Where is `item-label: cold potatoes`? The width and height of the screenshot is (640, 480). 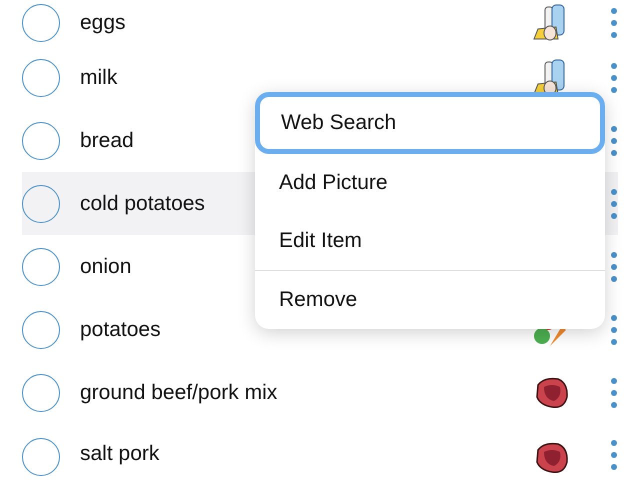
item-label: cold potatoes is located at coordinates (143, 203).